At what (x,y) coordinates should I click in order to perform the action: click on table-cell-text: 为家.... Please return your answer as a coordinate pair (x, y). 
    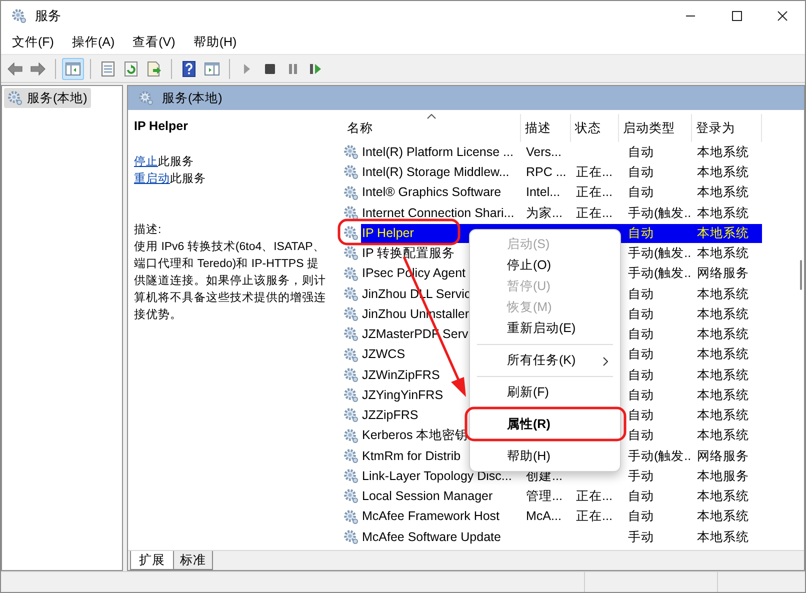
    Looking at the image, I should click on (544, 213).